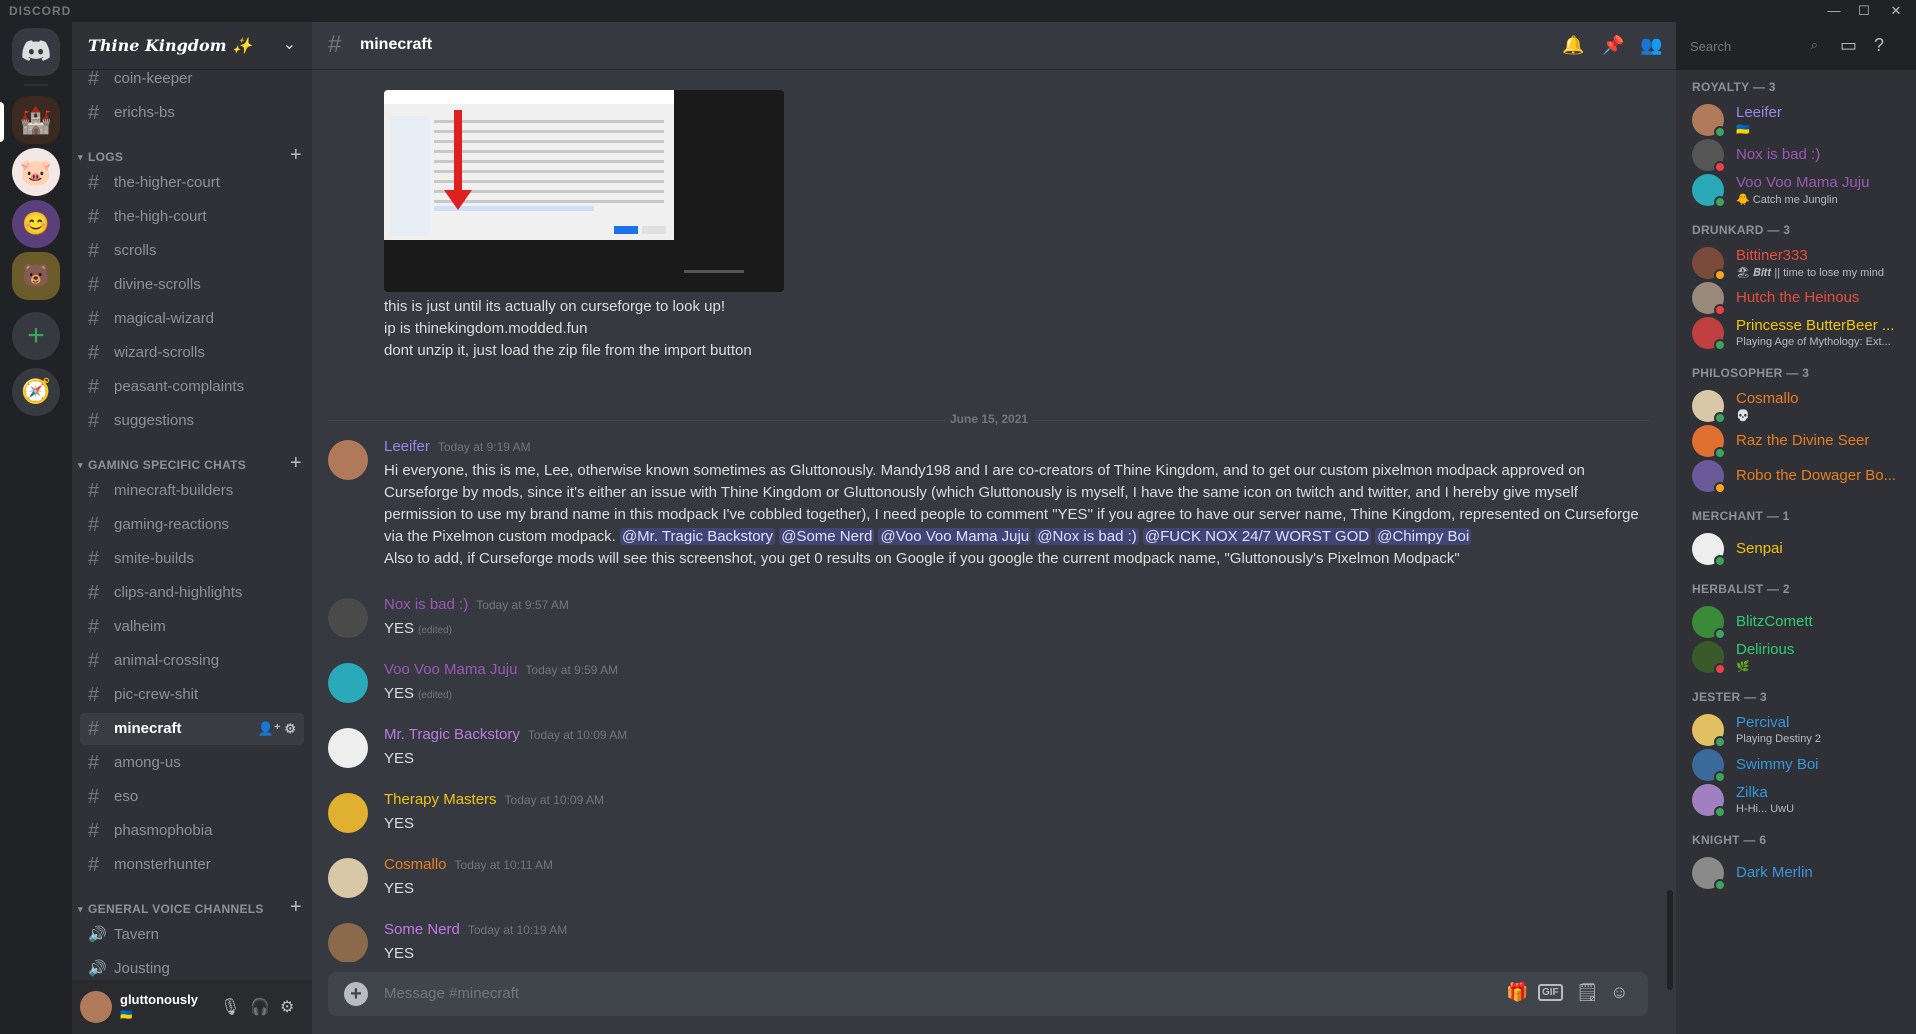 This screenshot has height=1034, width=1916. I want to click on minimize-icon: —, so click(1834, 11).